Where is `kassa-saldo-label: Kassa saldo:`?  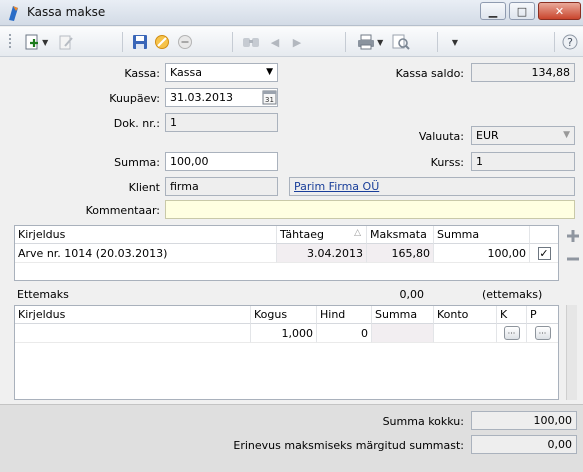 kassa-saldo-label: Kassa saldo: is located at coordinates (429, 73).